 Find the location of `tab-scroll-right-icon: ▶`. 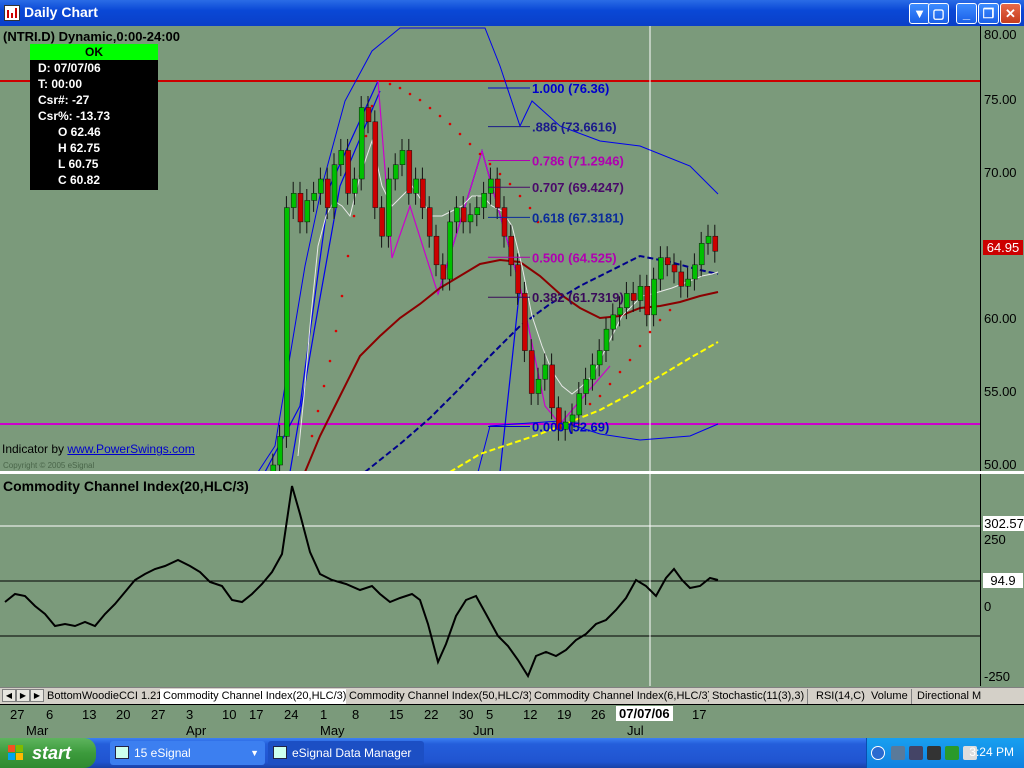

tab-scroll-right-icon: ▶ is located at coordinates (23, 695).